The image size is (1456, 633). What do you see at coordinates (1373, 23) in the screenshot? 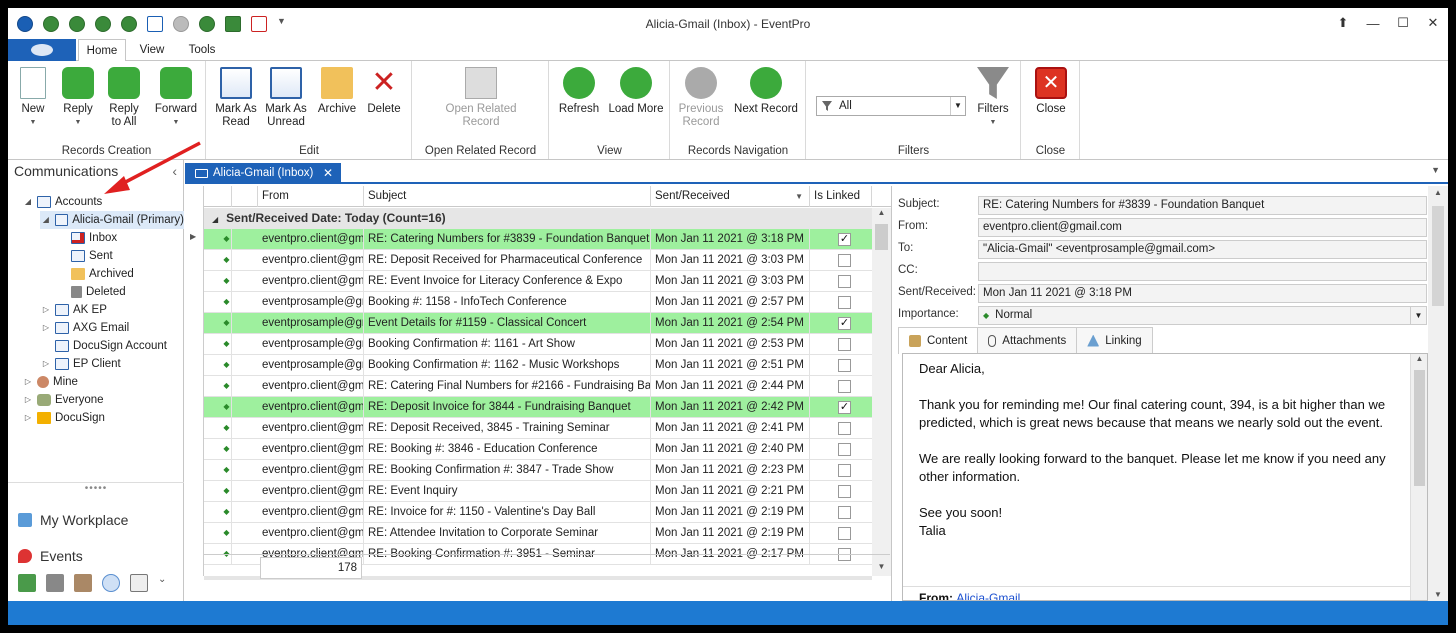
I see `minimize-button: —` at bounding box center [1373, 23].